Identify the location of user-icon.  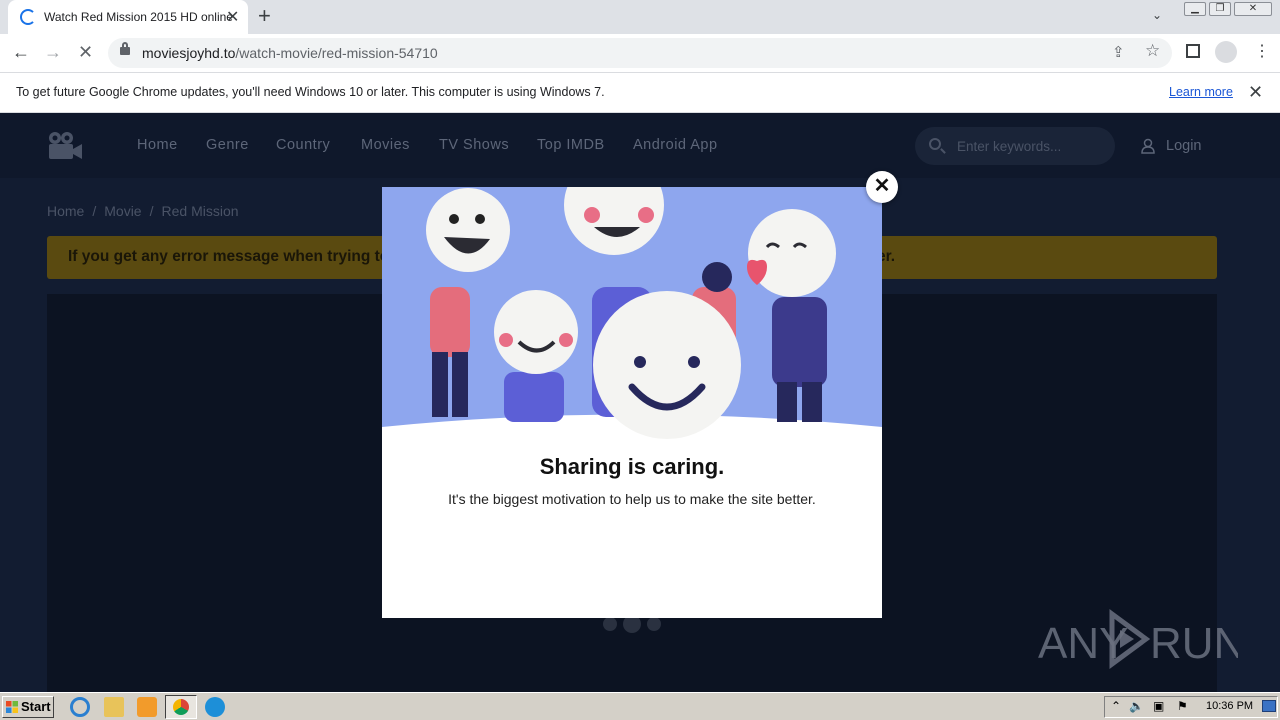
(1148, 146).